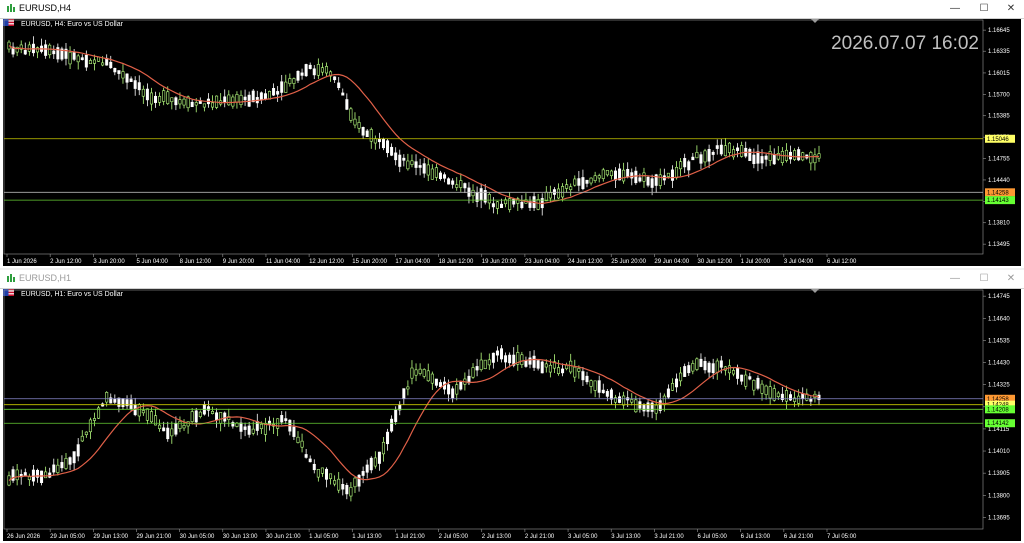 Image resolution: width=1024 pixels, height=543 pixels. What do you see at coordinates (512, 279) in the screenshot?
I see `title-bar: EURUSD,H1 — ☐ ✕` at bounding box center [512, 279].